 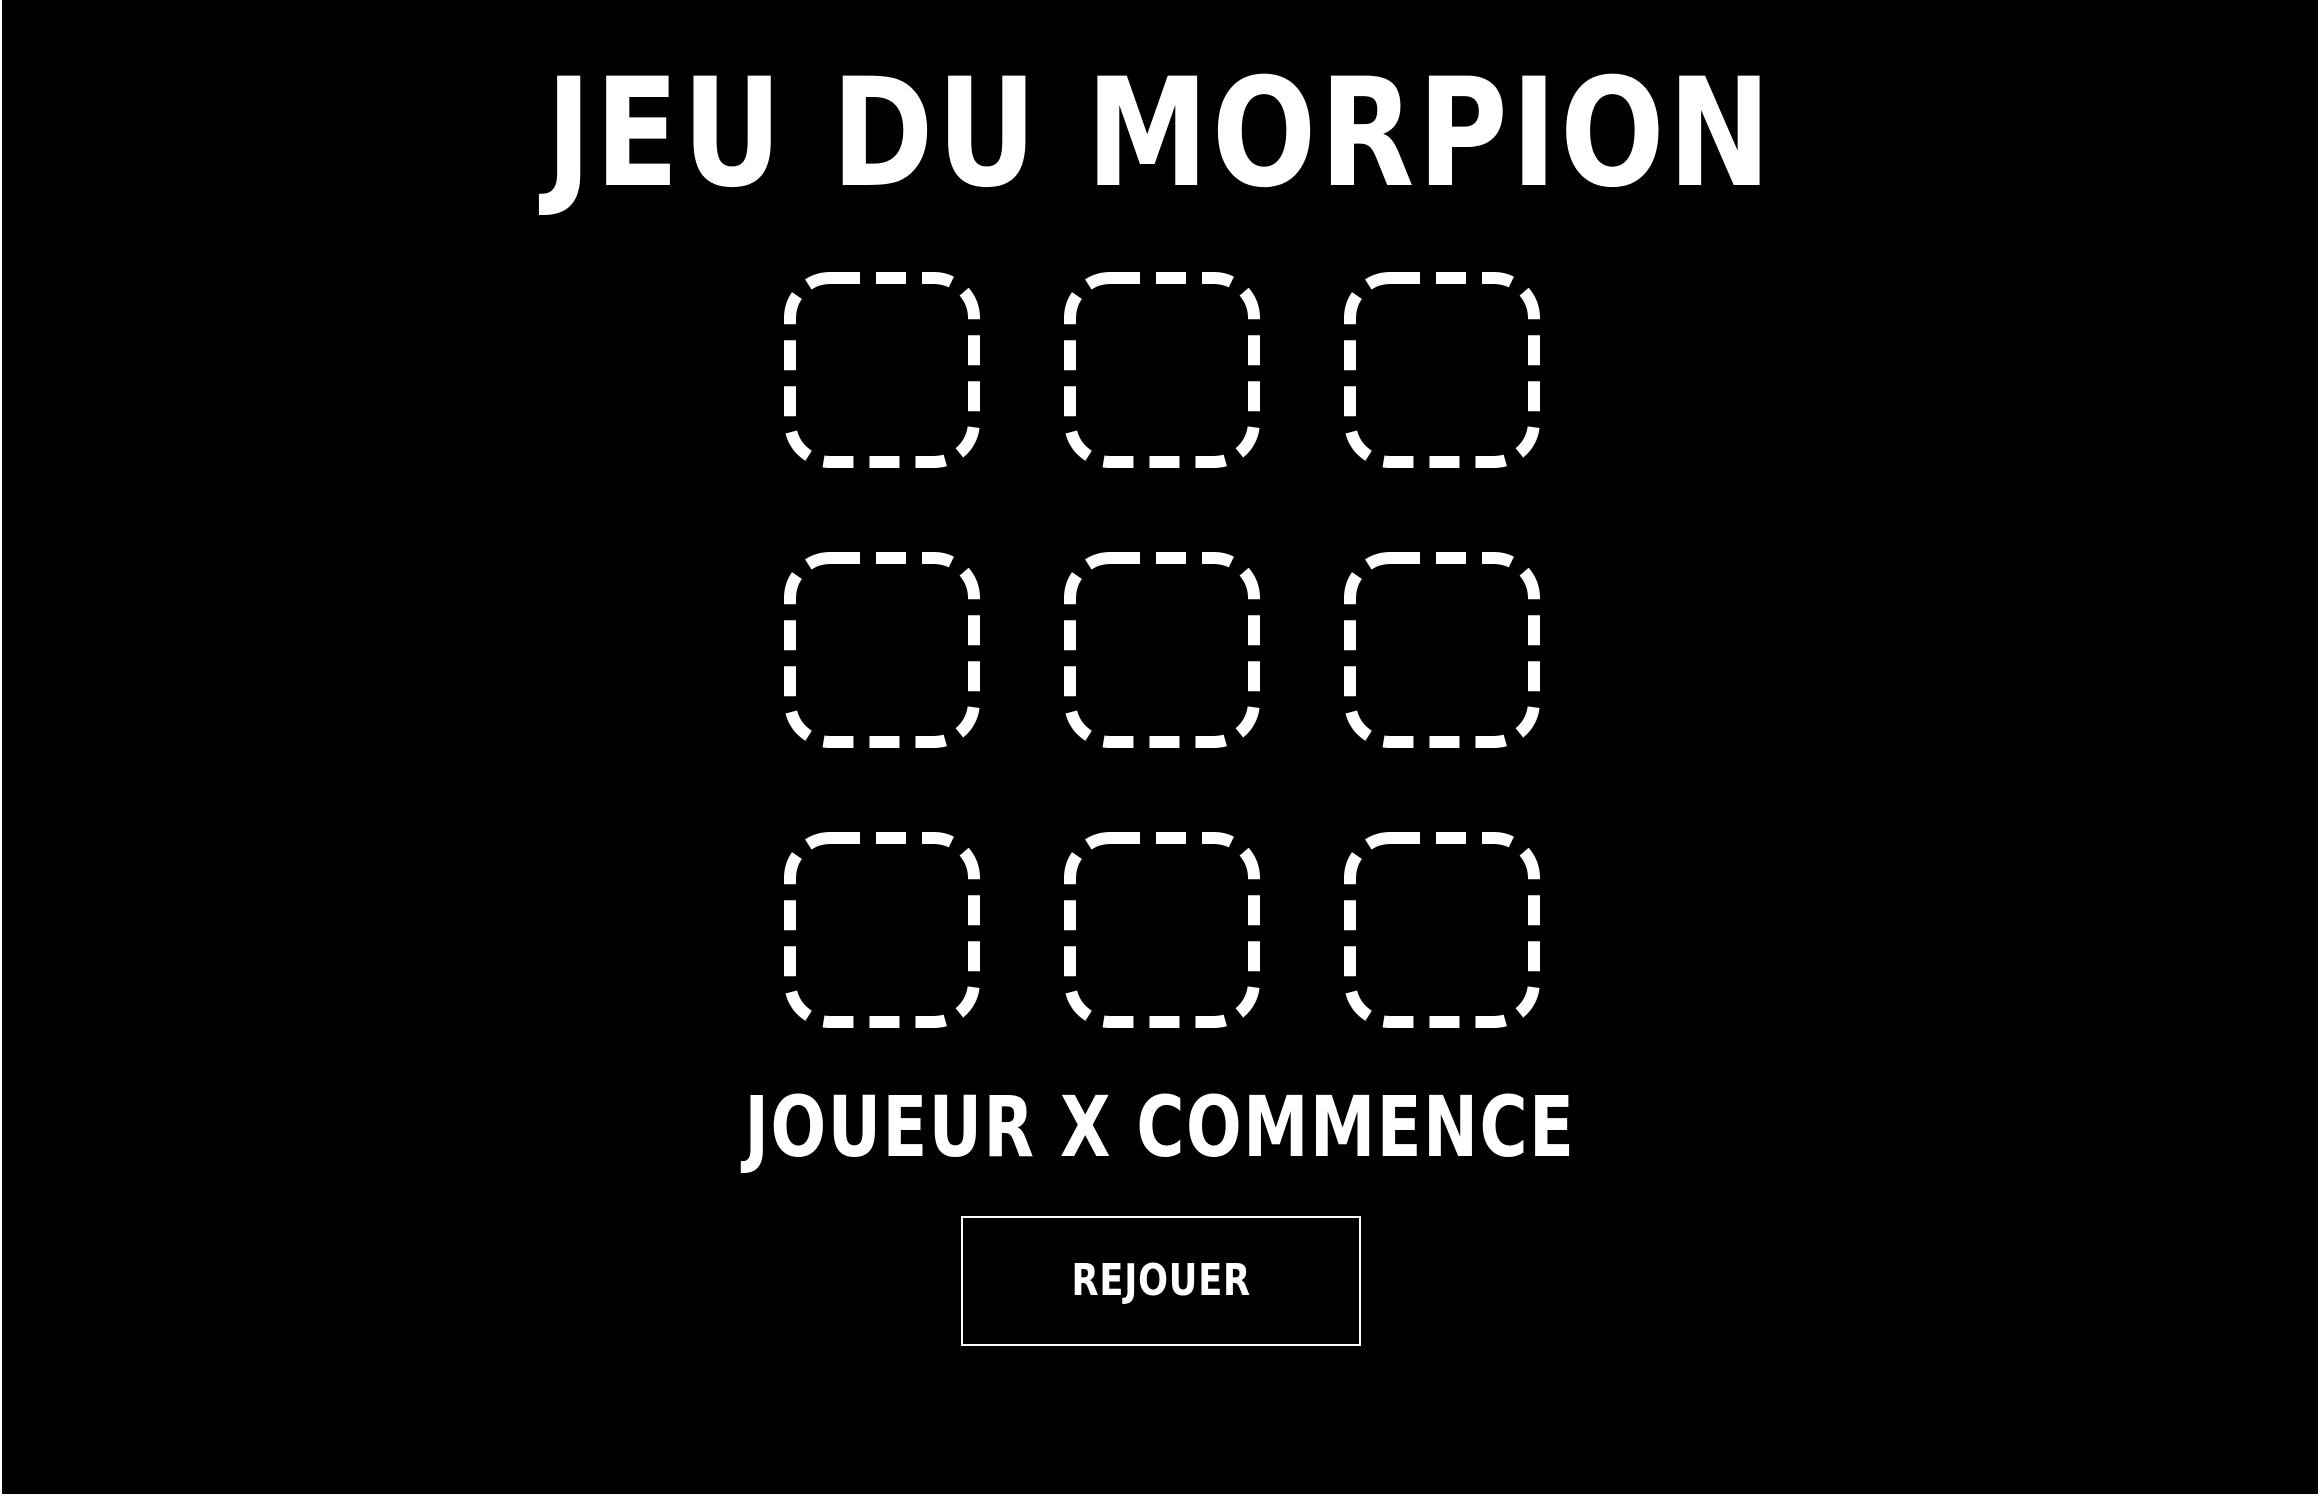 I want to click on status-message: JOUEUR X COMMENCE, so click(x=1160, y=1127).